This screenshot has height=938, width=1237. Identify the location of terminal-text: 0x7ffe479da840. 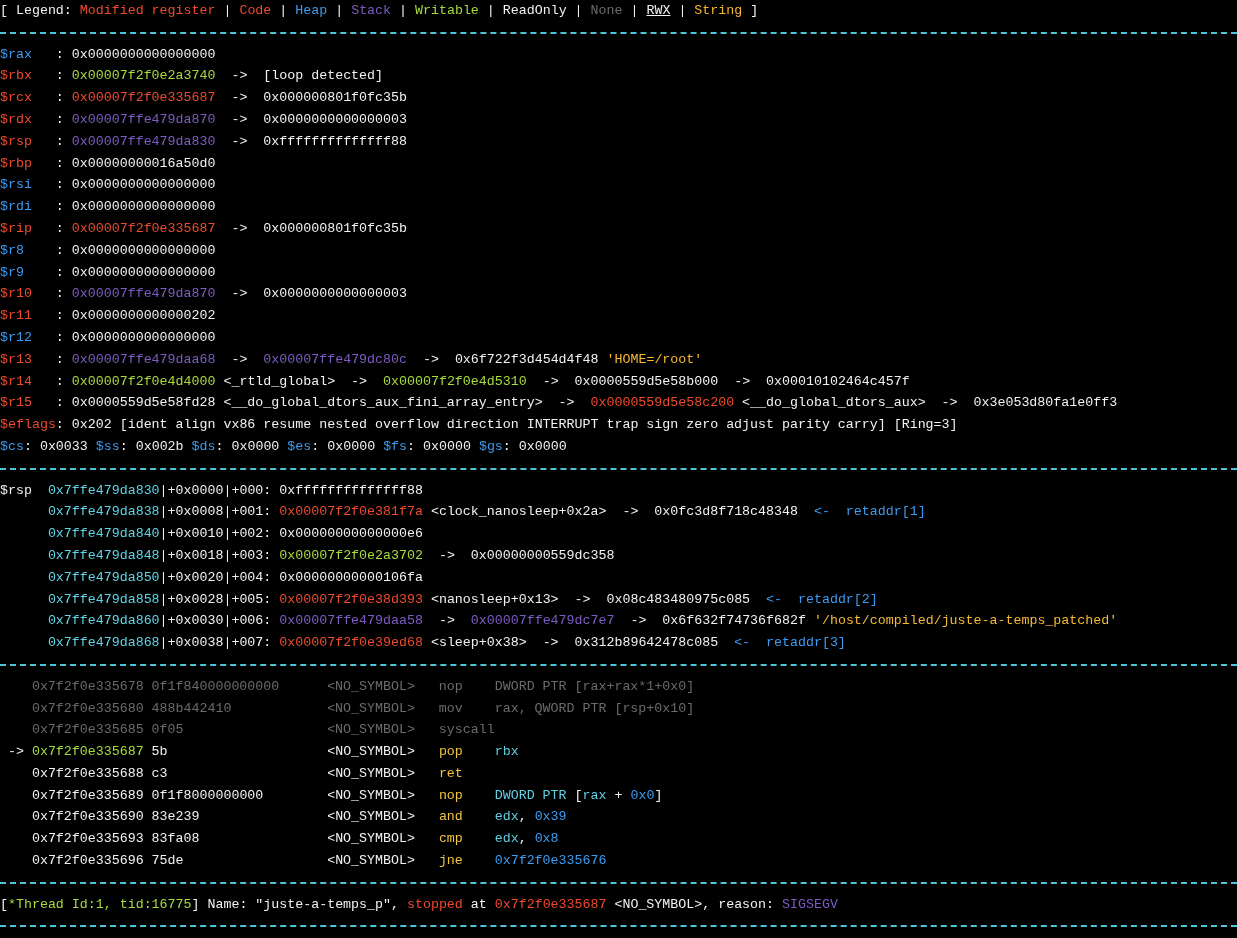
(103, 534).